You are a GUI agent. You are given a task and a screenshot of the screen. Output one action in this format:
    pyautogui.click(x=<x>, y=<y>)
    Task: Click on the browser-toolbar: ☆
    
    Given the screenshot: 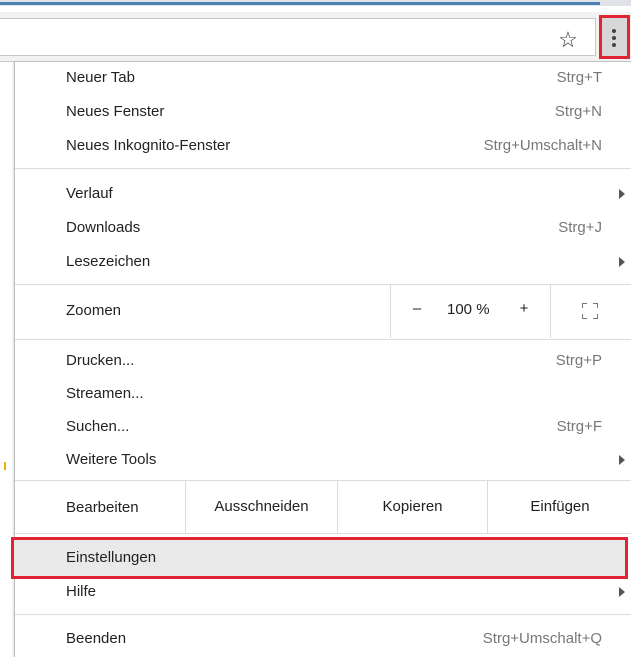 What is the action you would take?
    pyautogui.click(x=315, y=37)
    